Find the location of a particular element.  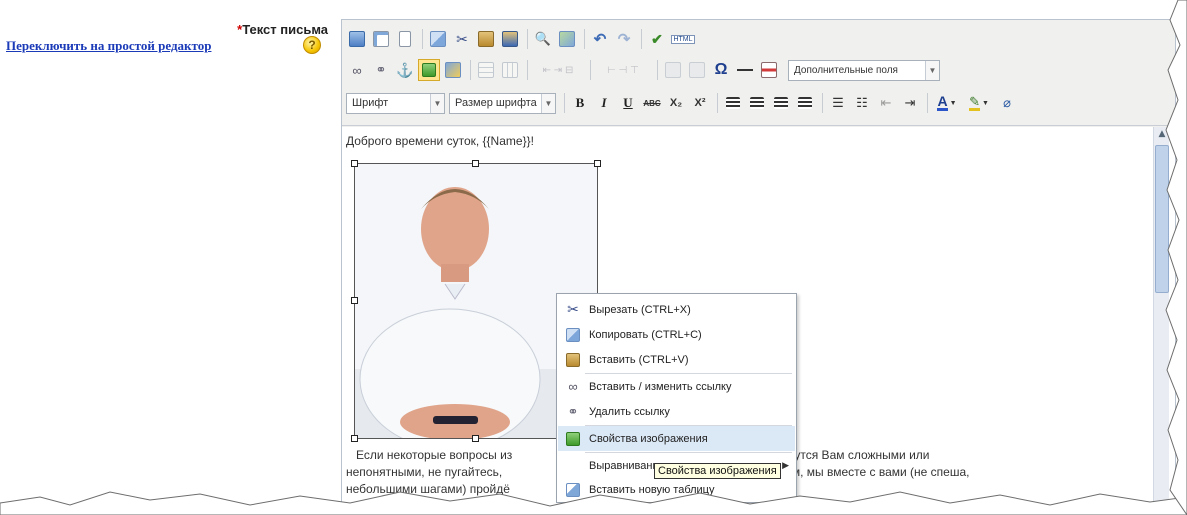

resize-handle-n is located at coordinates (475, 163).